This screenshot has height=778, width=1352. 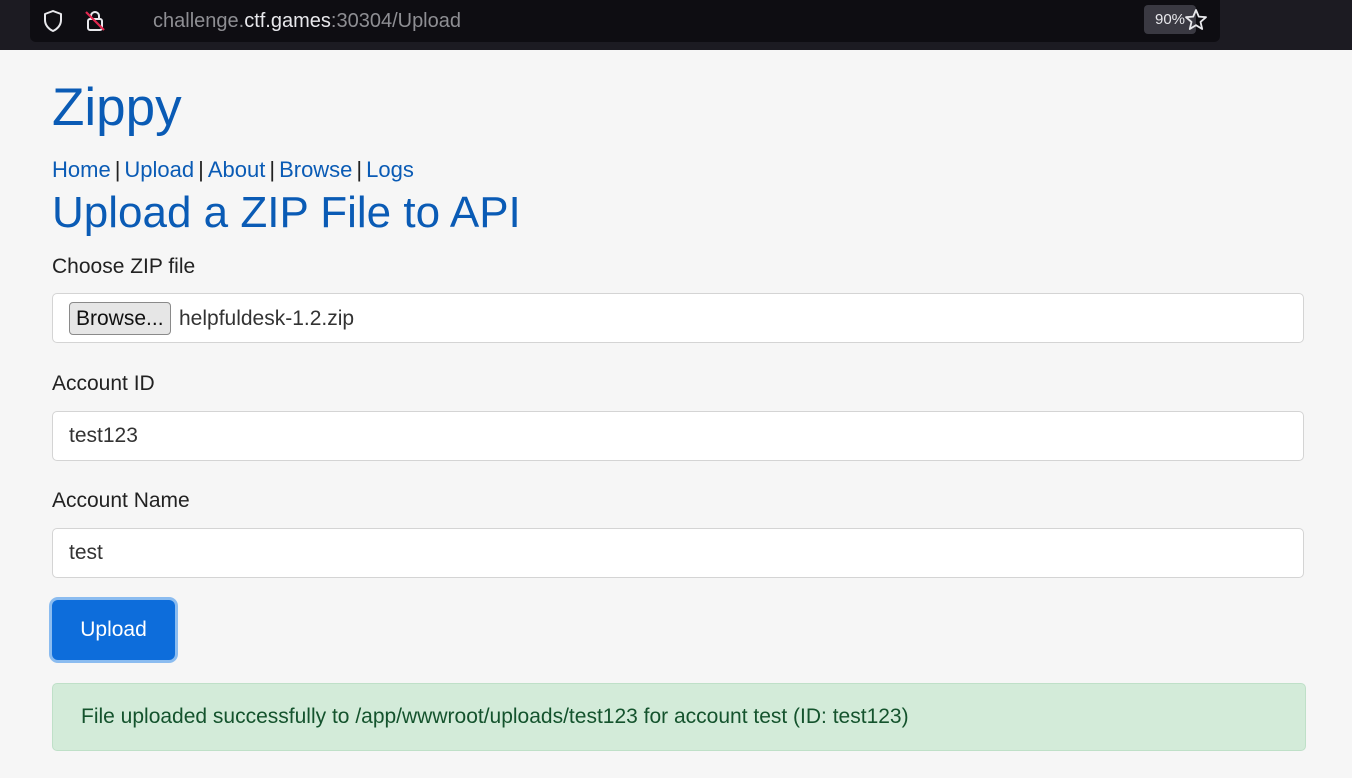 What do you see at coordinates (678, 318) in the screenshot?
I see `zip-file-input: Browse... helpfuldesk-1.2.zip` at bounding box center [678, 318].